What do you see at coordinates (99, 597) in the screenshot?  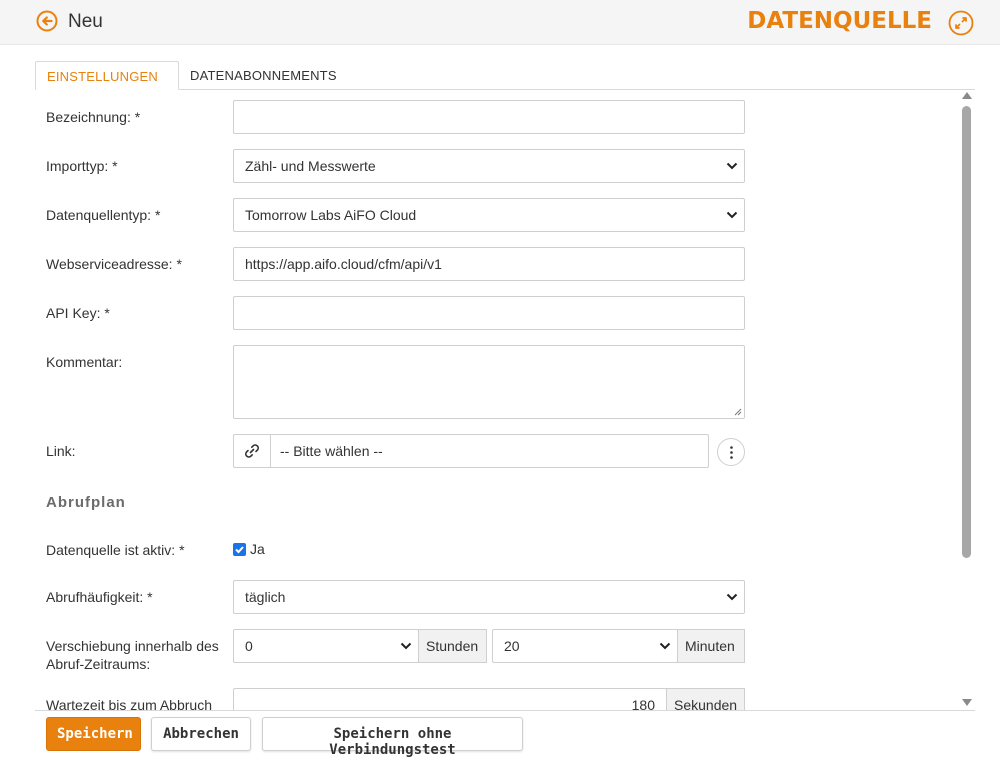 I see `haeufigkeit-label: Abrufhäufigkeit: *` at bounding box center [99, 597].